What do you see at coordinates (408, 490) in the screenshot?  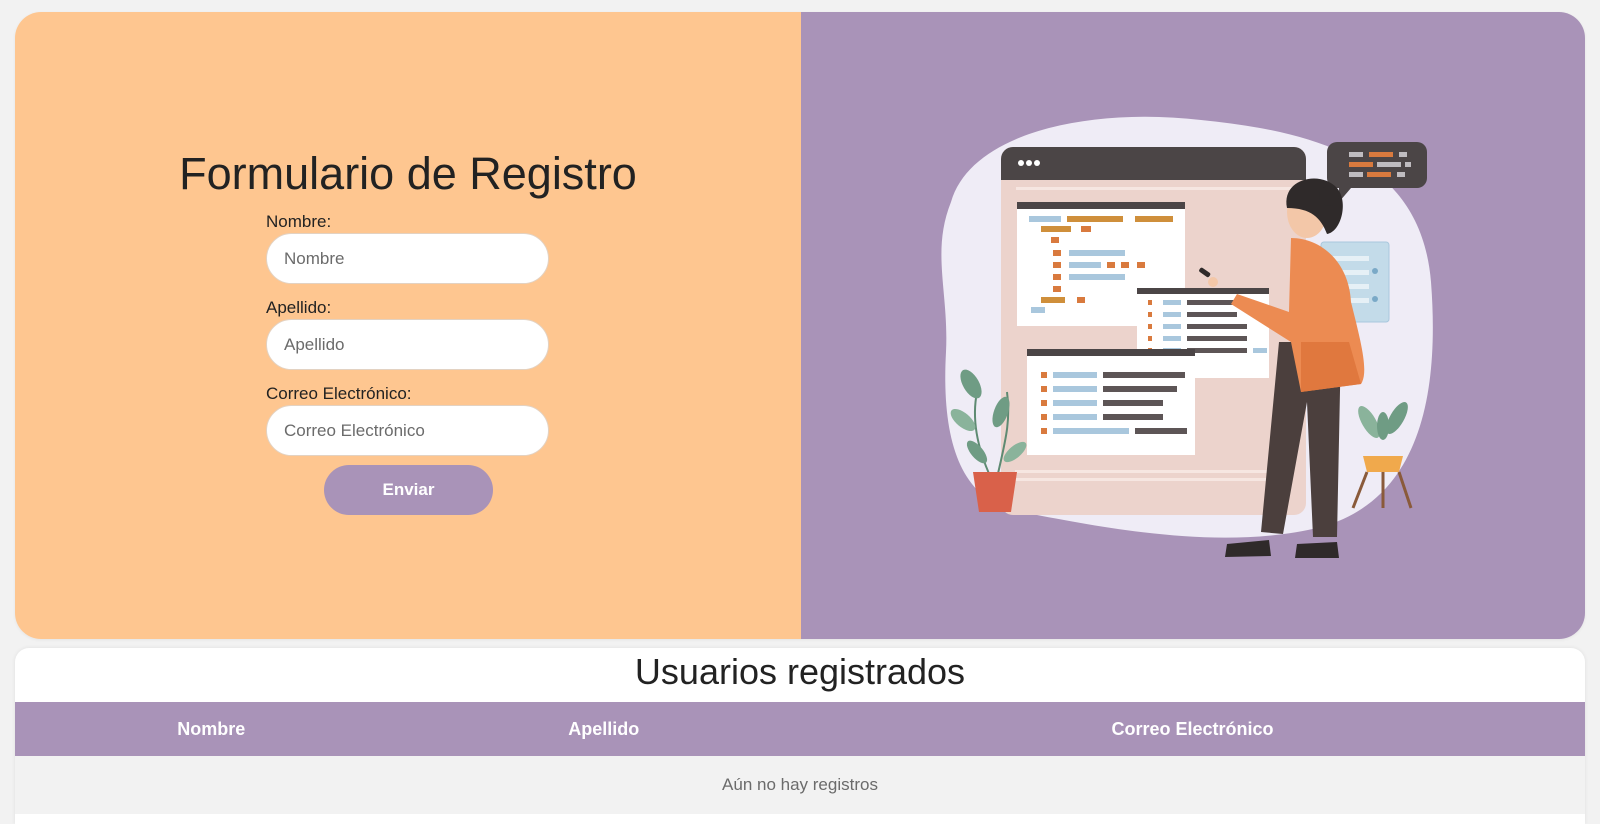 I see `submit-button: Enviar` at bounding box center [408, 490].